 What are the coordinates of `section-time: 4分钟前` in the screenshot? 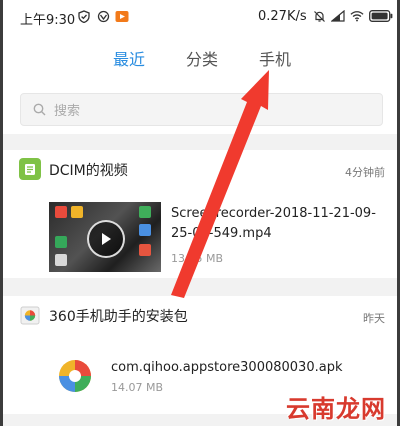 It's located at (365, 172).